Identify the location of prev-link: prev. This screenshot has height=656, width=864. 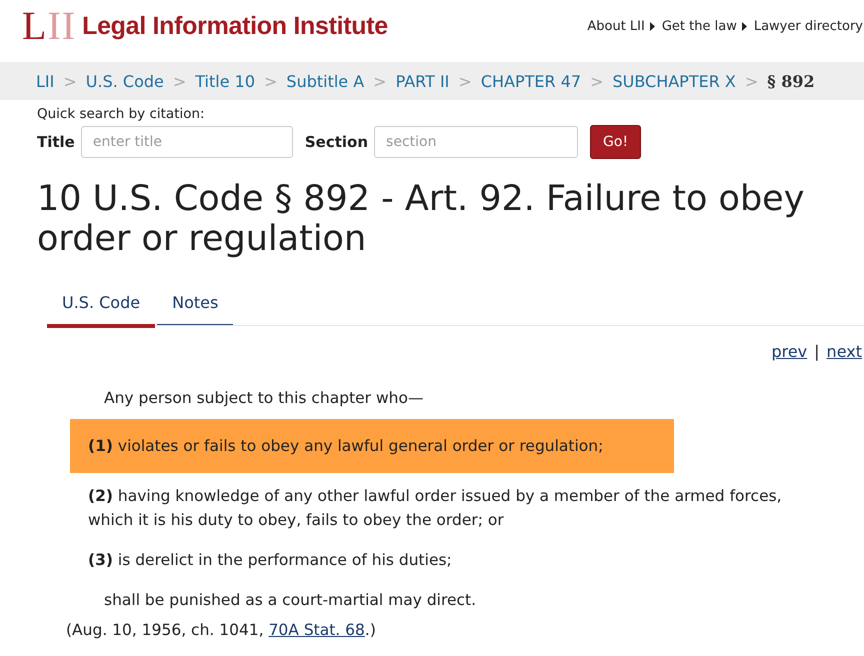
(789, 351).